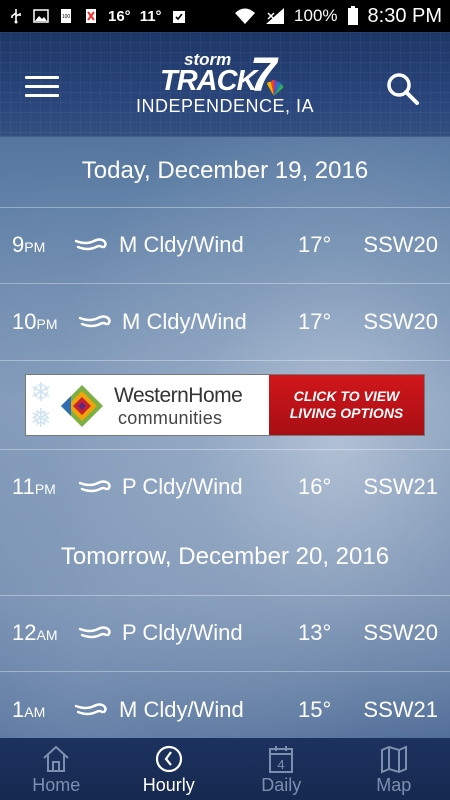  What do you see at coordinates (41, 405) in the screenshot?
I see `snowflake-icon: ❄ ❅` at bounding box center [41, 405].